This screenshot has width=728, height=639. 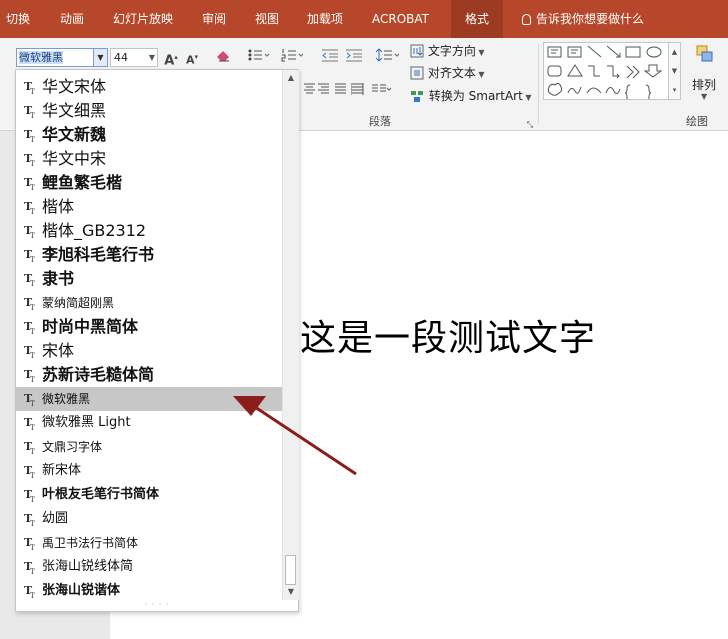 I want to click on annotation-arrow, so click(x=295, y=436).